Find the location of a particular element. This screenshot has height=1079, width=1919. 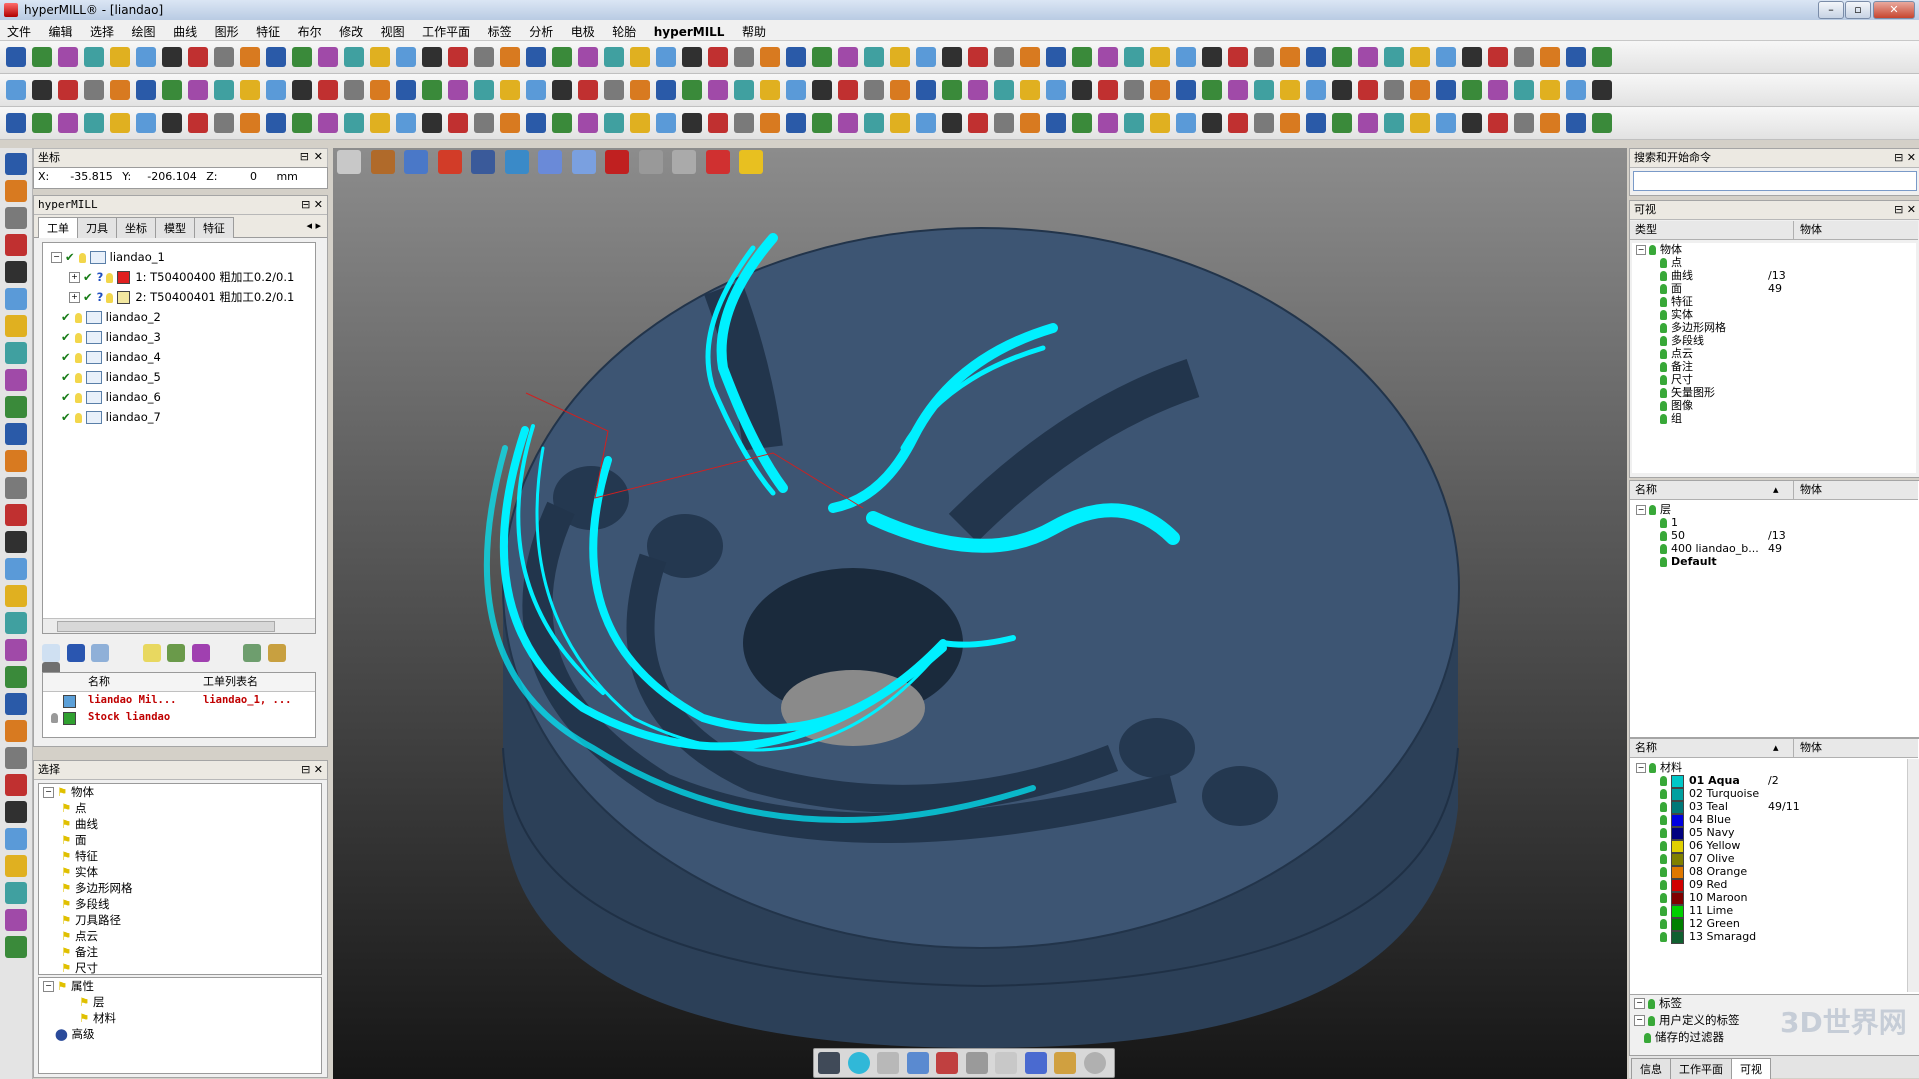

cursor-icon is located at coordinates (1006, 1063).